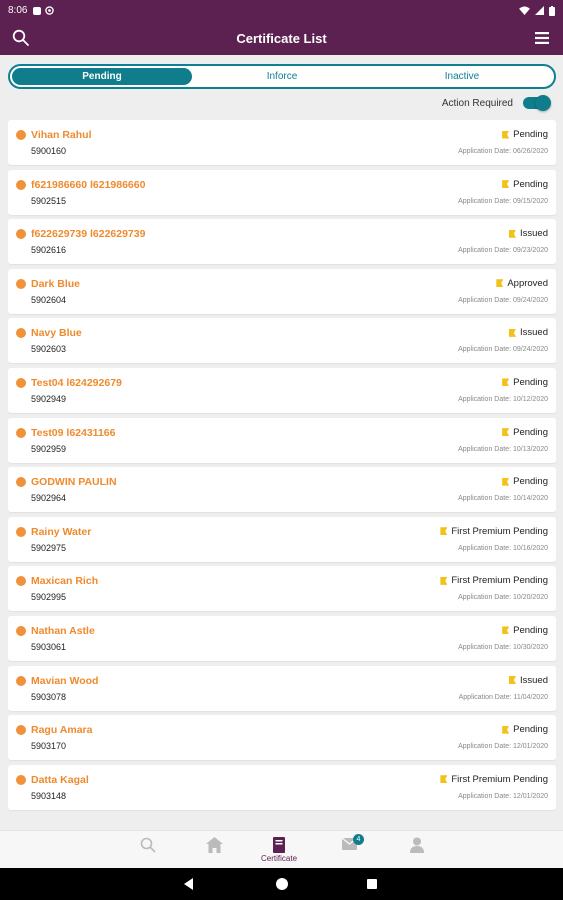 The width and height of the screenshot is (563, 900). What do you see at coordinates (18, 10) in the screenshot?
I see `status-time: 8:06` at bounding box center [18, 10].